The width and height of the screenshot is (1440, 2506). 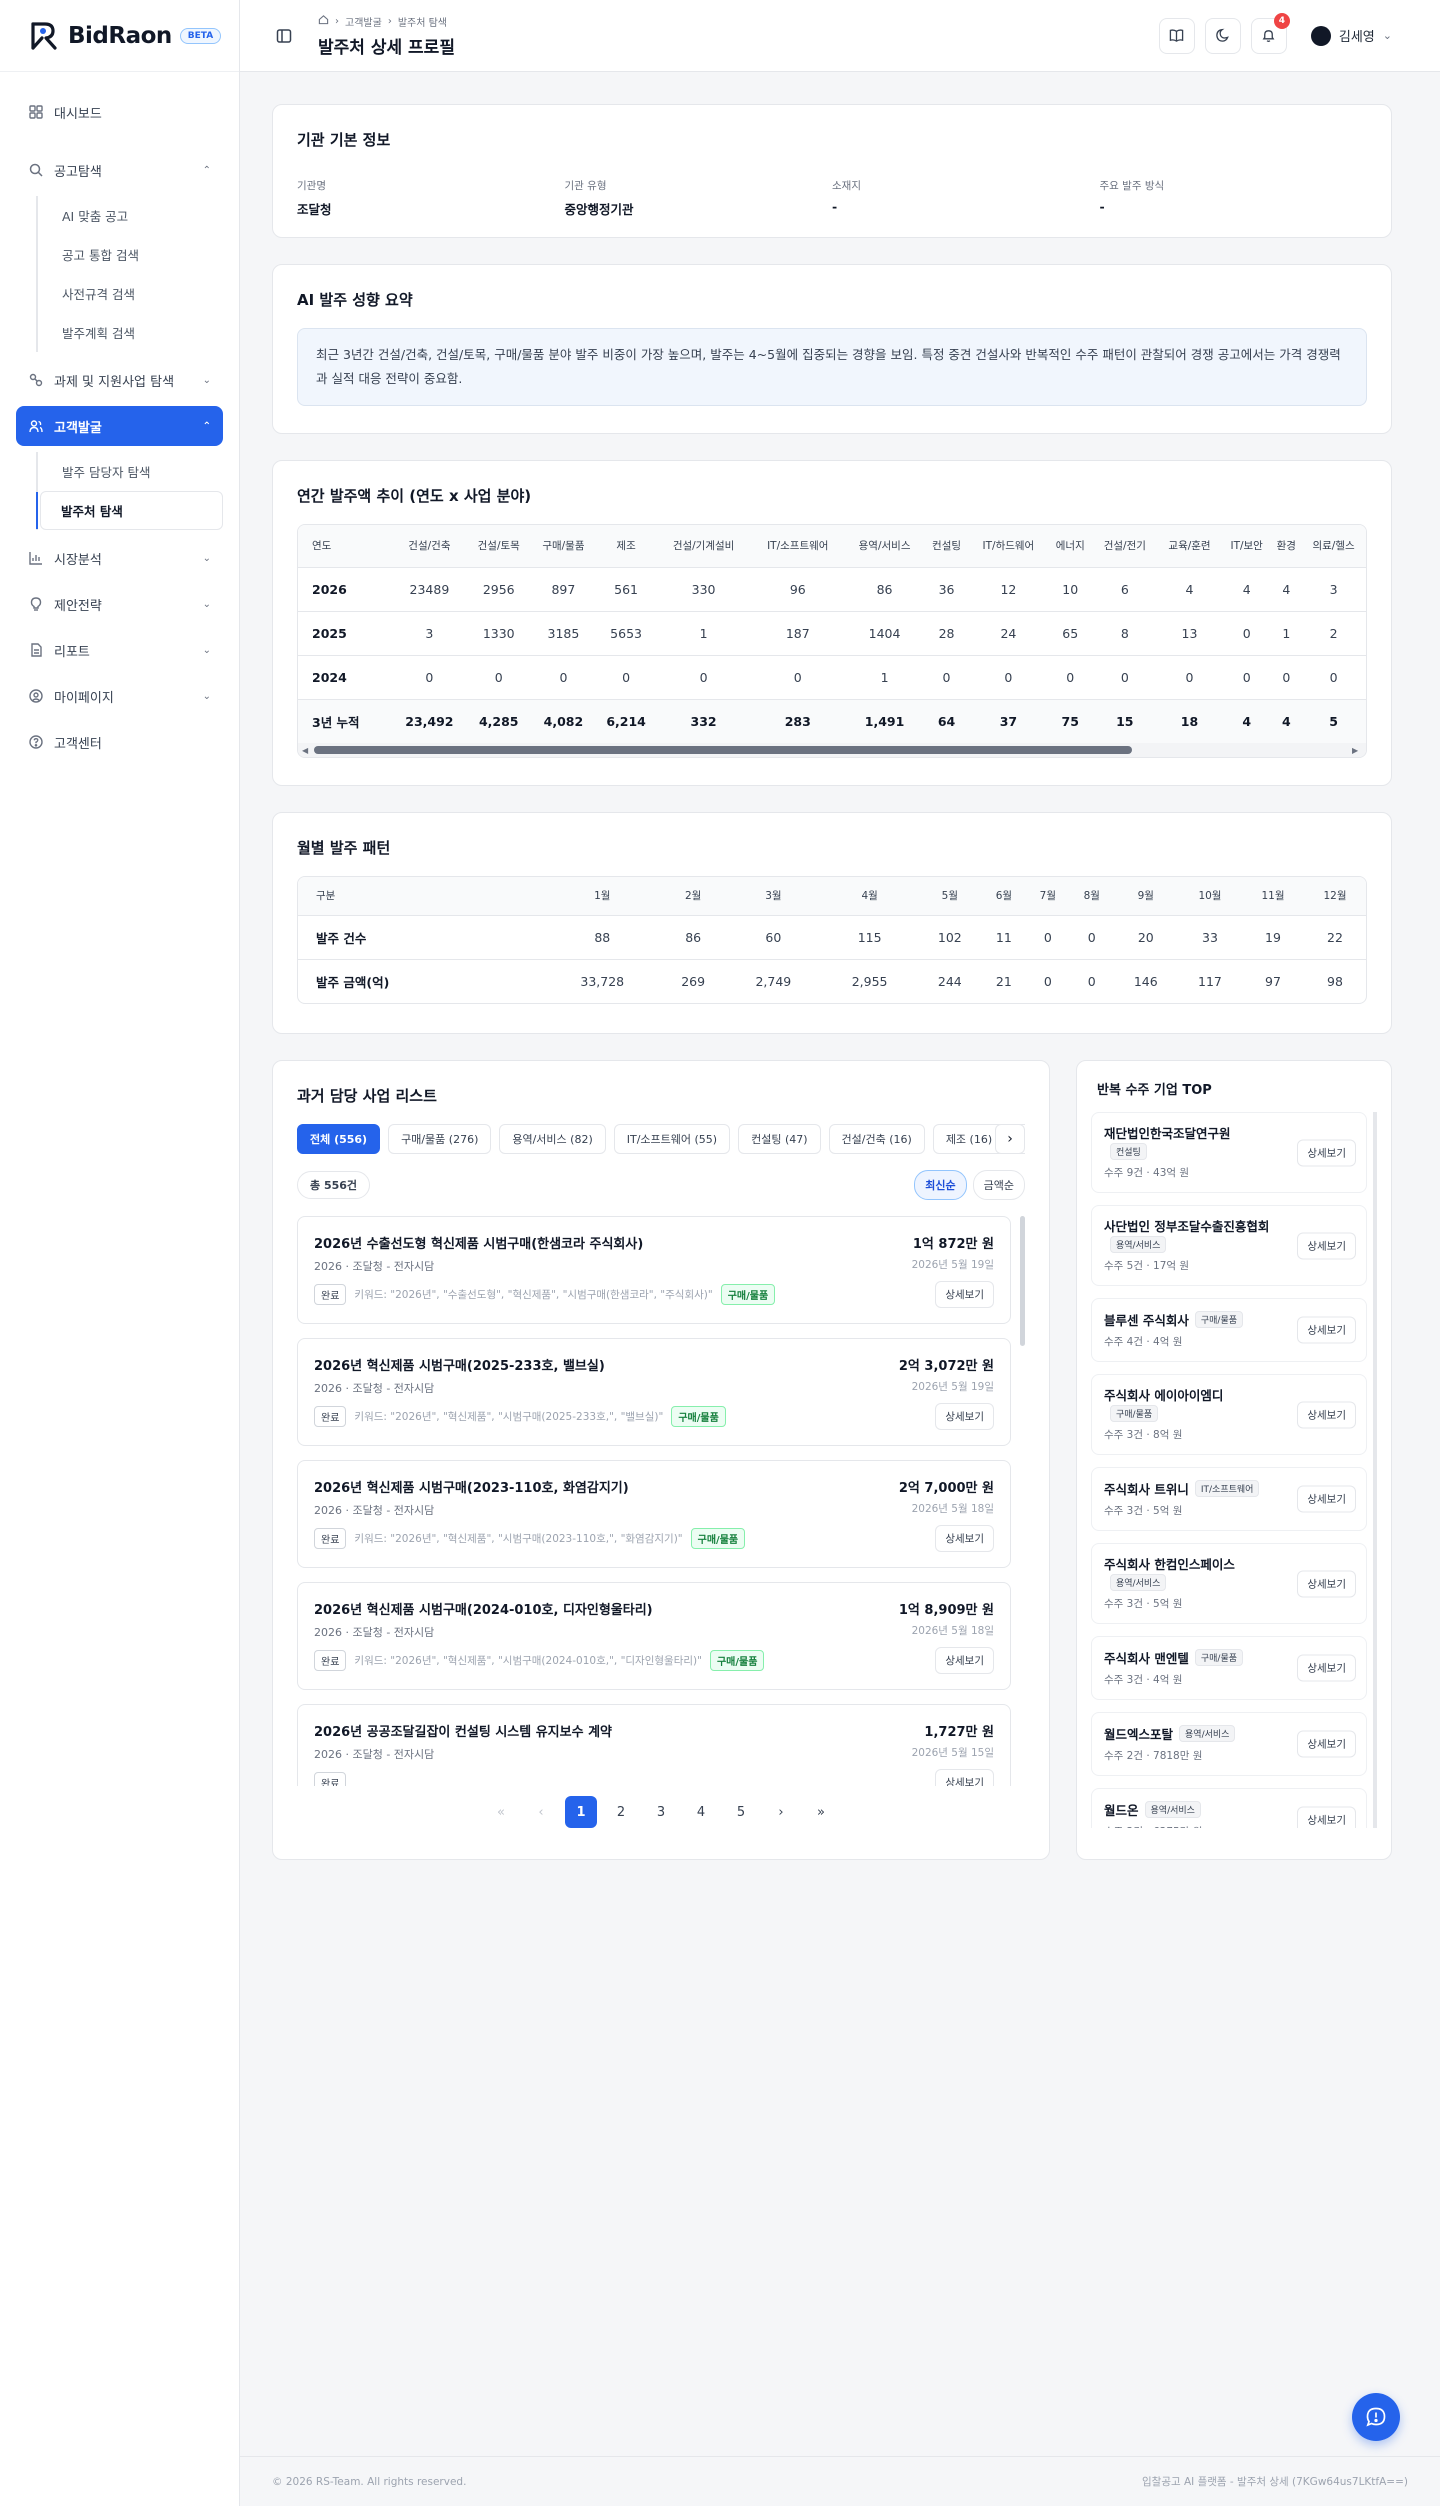 What do you see at coordinates (1229, 1583) in the screenshot?
I see `firm-item: 주식회사 한컴인스페이스용역/서비스 수주 3건 · 5억 원 상세보기` at bounding box center [1229, 1583].